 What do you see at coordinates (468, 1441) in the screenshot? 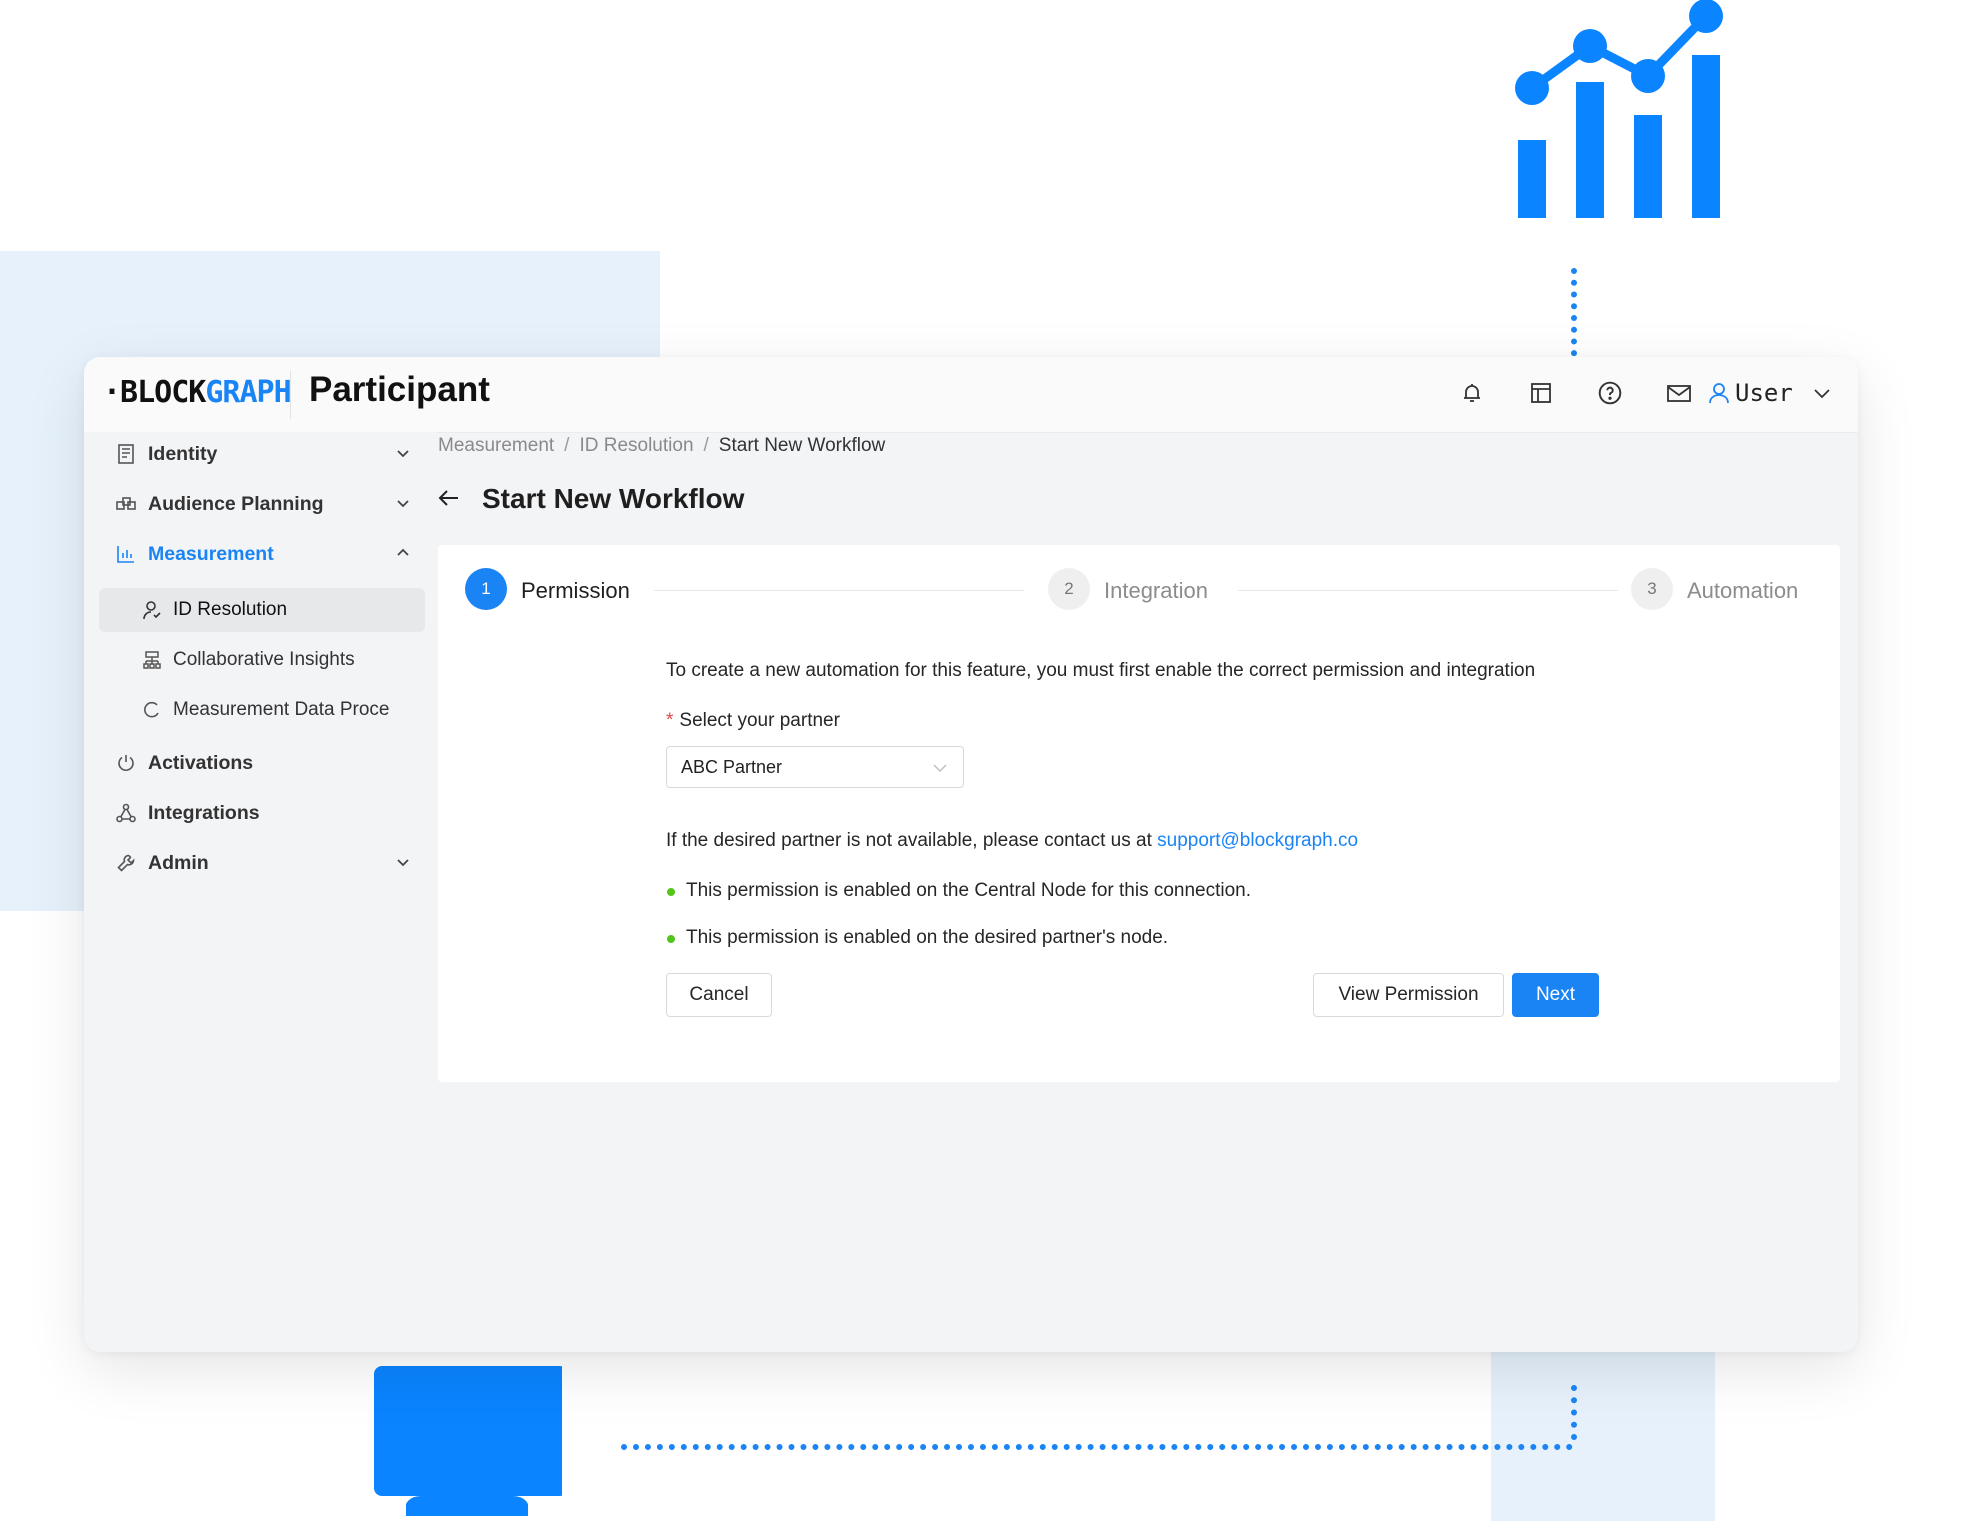
I see `monitor-icon` at bounding box center [468, 1441].